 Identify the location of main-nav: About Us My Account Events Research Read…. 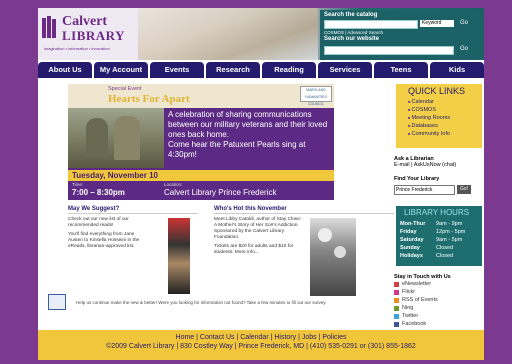
(261, 70).